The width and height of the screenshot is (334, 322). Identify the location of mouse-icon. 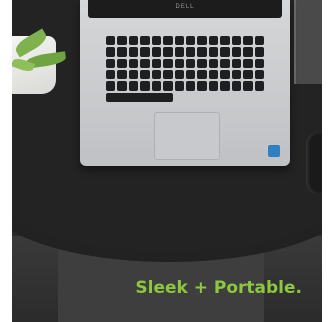
(314, 163).